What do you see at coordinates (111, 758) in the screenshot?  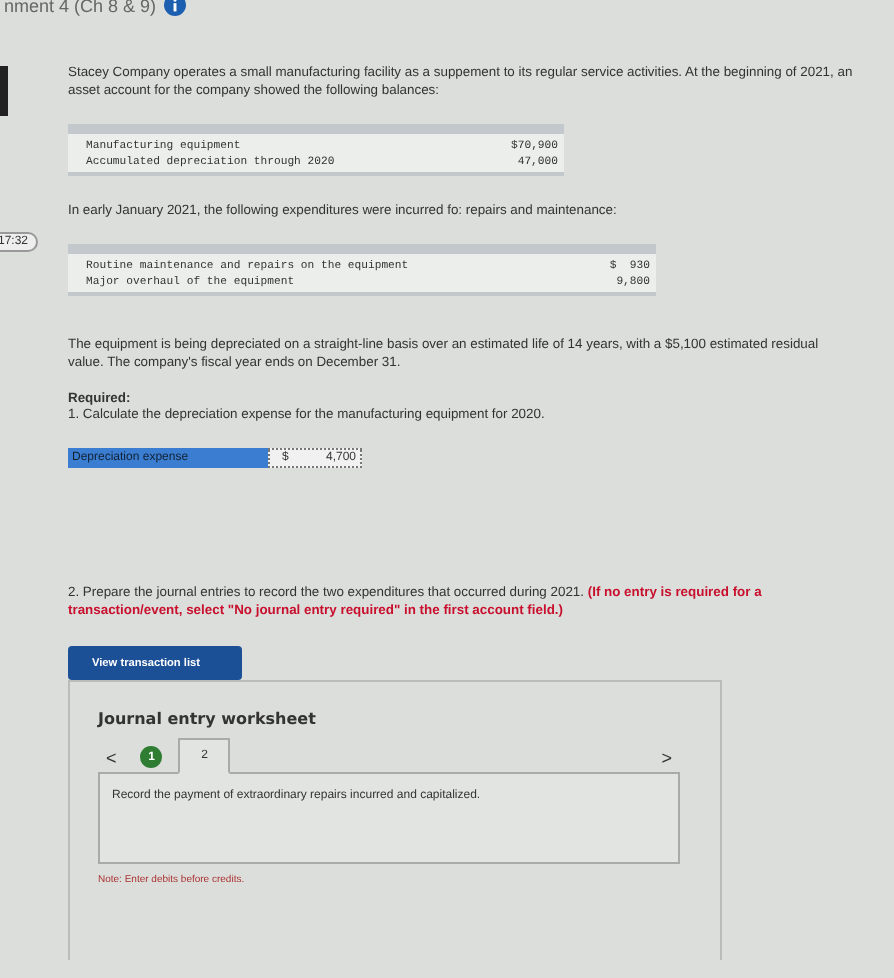 I see `previous-button: <` at bounding box center [111, 758].